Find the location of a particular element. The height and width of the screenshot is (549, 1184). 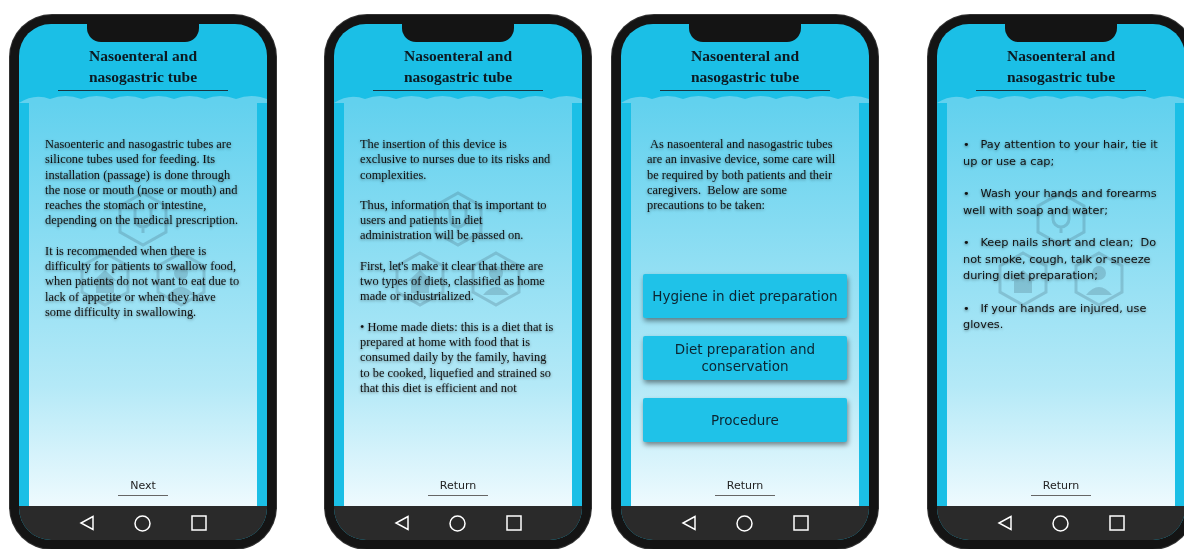

topic-button: Hygiene in diet preparation is located at coordinates (745, 296).